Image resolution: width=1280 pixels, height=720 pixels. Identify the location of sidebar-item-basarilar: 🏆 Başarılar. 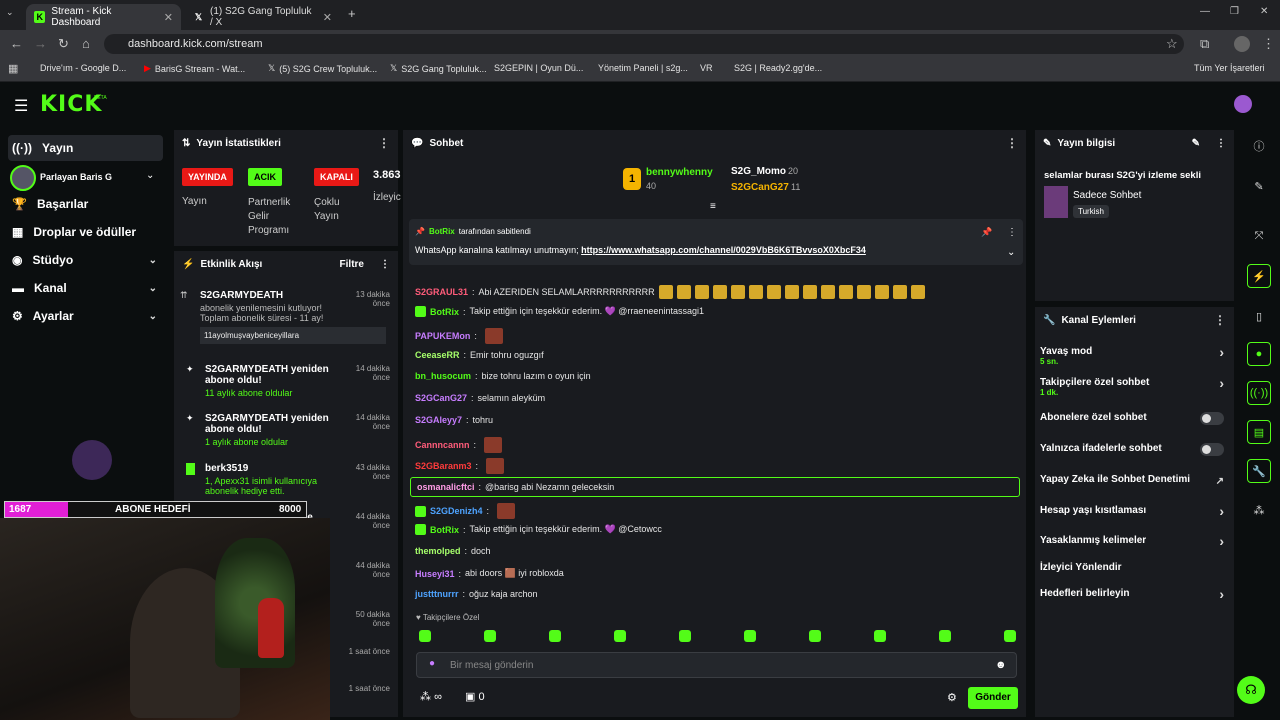
(85, 204).